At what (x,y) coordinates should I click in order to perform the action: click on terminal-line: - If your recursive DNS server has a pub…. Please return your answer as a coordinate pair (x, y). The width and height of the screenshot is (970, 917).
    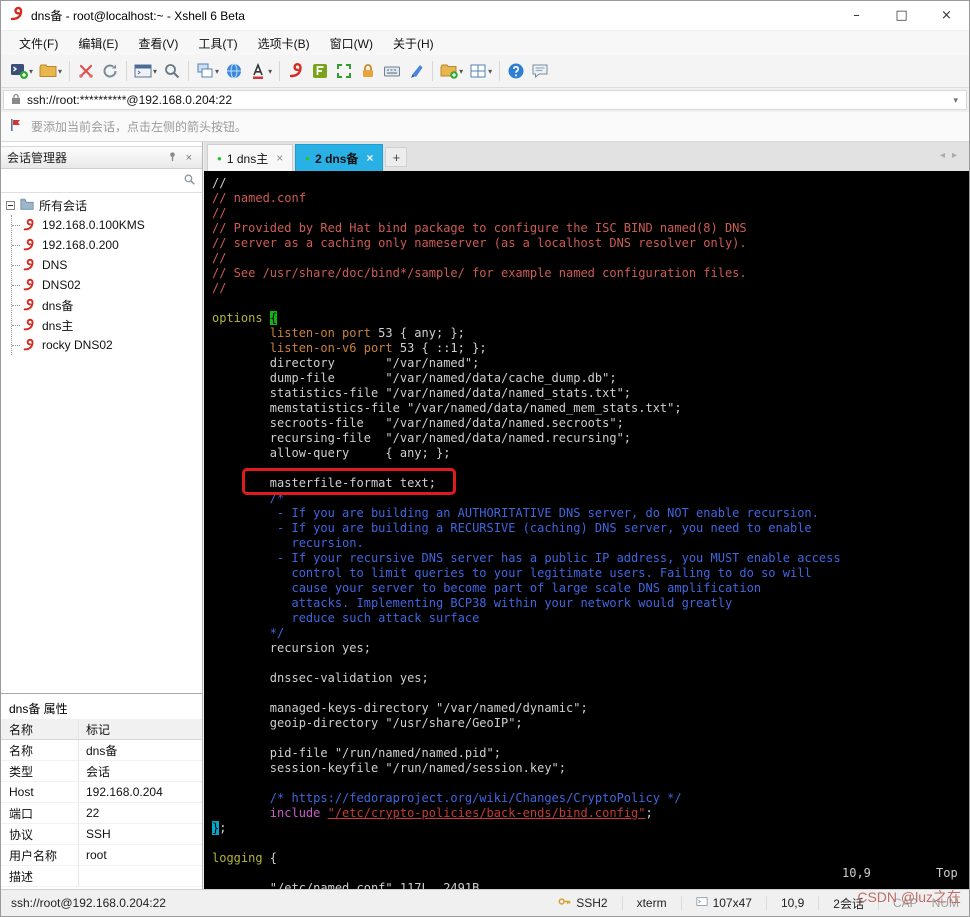
    Looking at the image, I should click on (526, 558).